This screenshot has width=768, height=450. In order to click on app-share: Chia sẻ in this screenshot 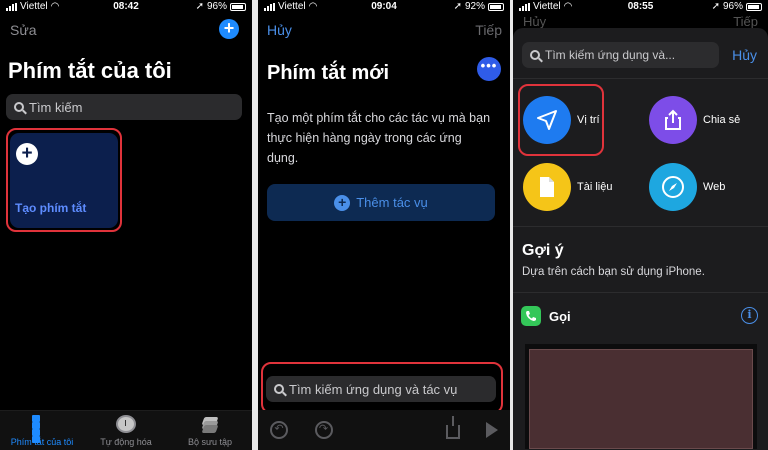, I will do `click(694, 120)`.